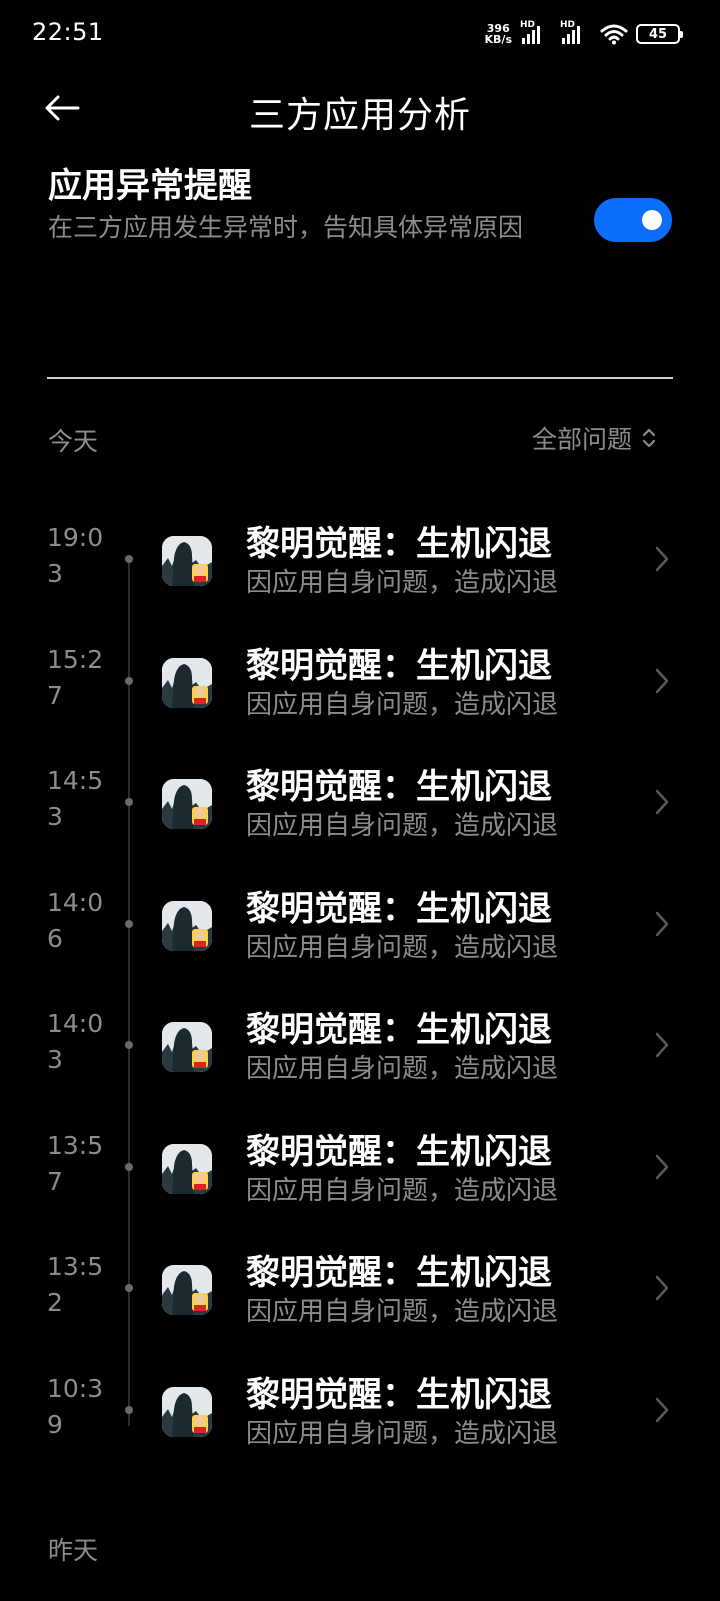 Image resolution: width=720 pixels, height=1601 pixels. I want to click on battery-level: 45, so click(658, 34).